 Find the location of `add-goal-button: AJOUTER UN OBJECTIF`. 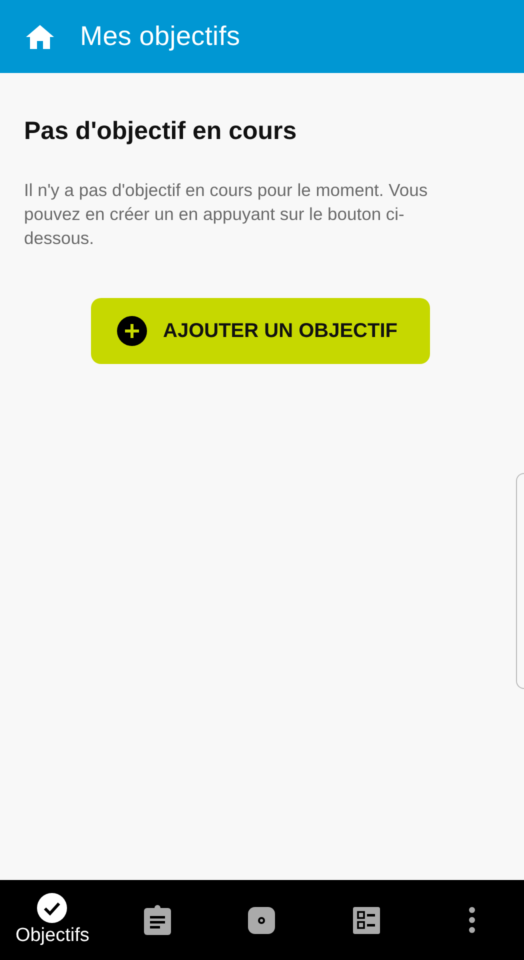

add-goal-button: AJOUTER UN OBJECTIF is located at coordinates (260, 331).